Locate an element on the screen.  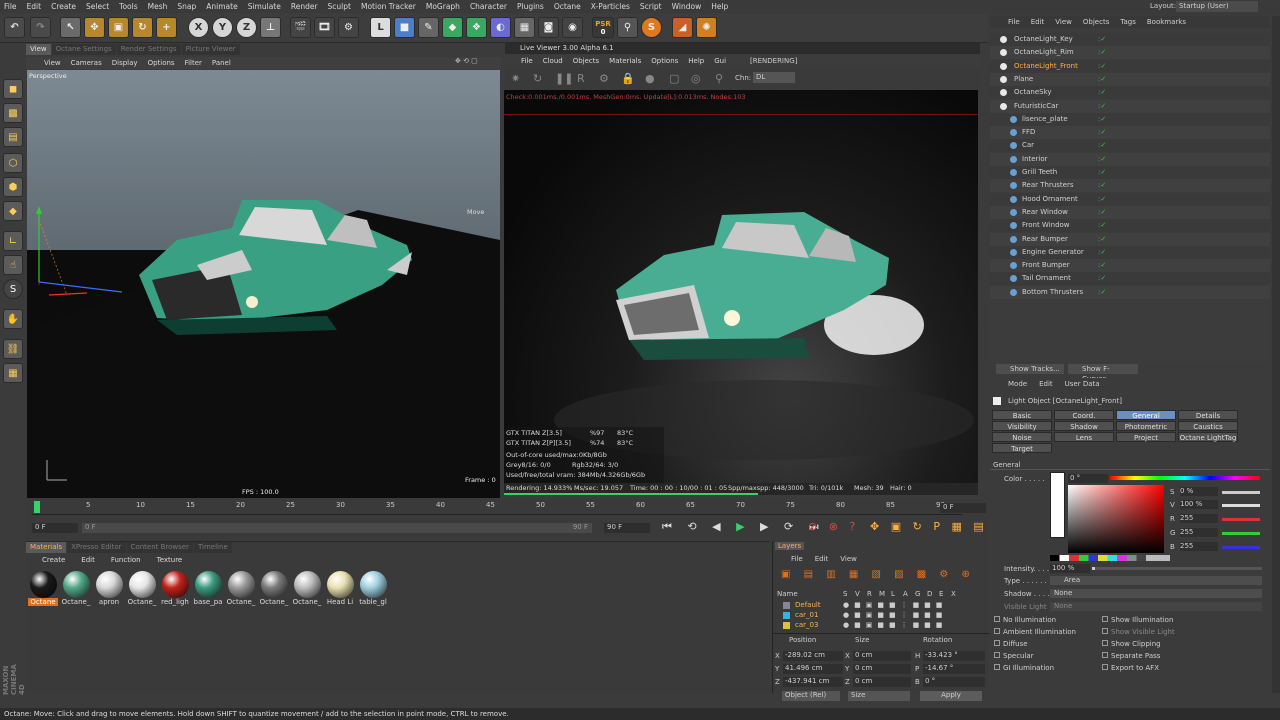
coord-mode-select: Object (Rel) is located at coordinates (811, 696).